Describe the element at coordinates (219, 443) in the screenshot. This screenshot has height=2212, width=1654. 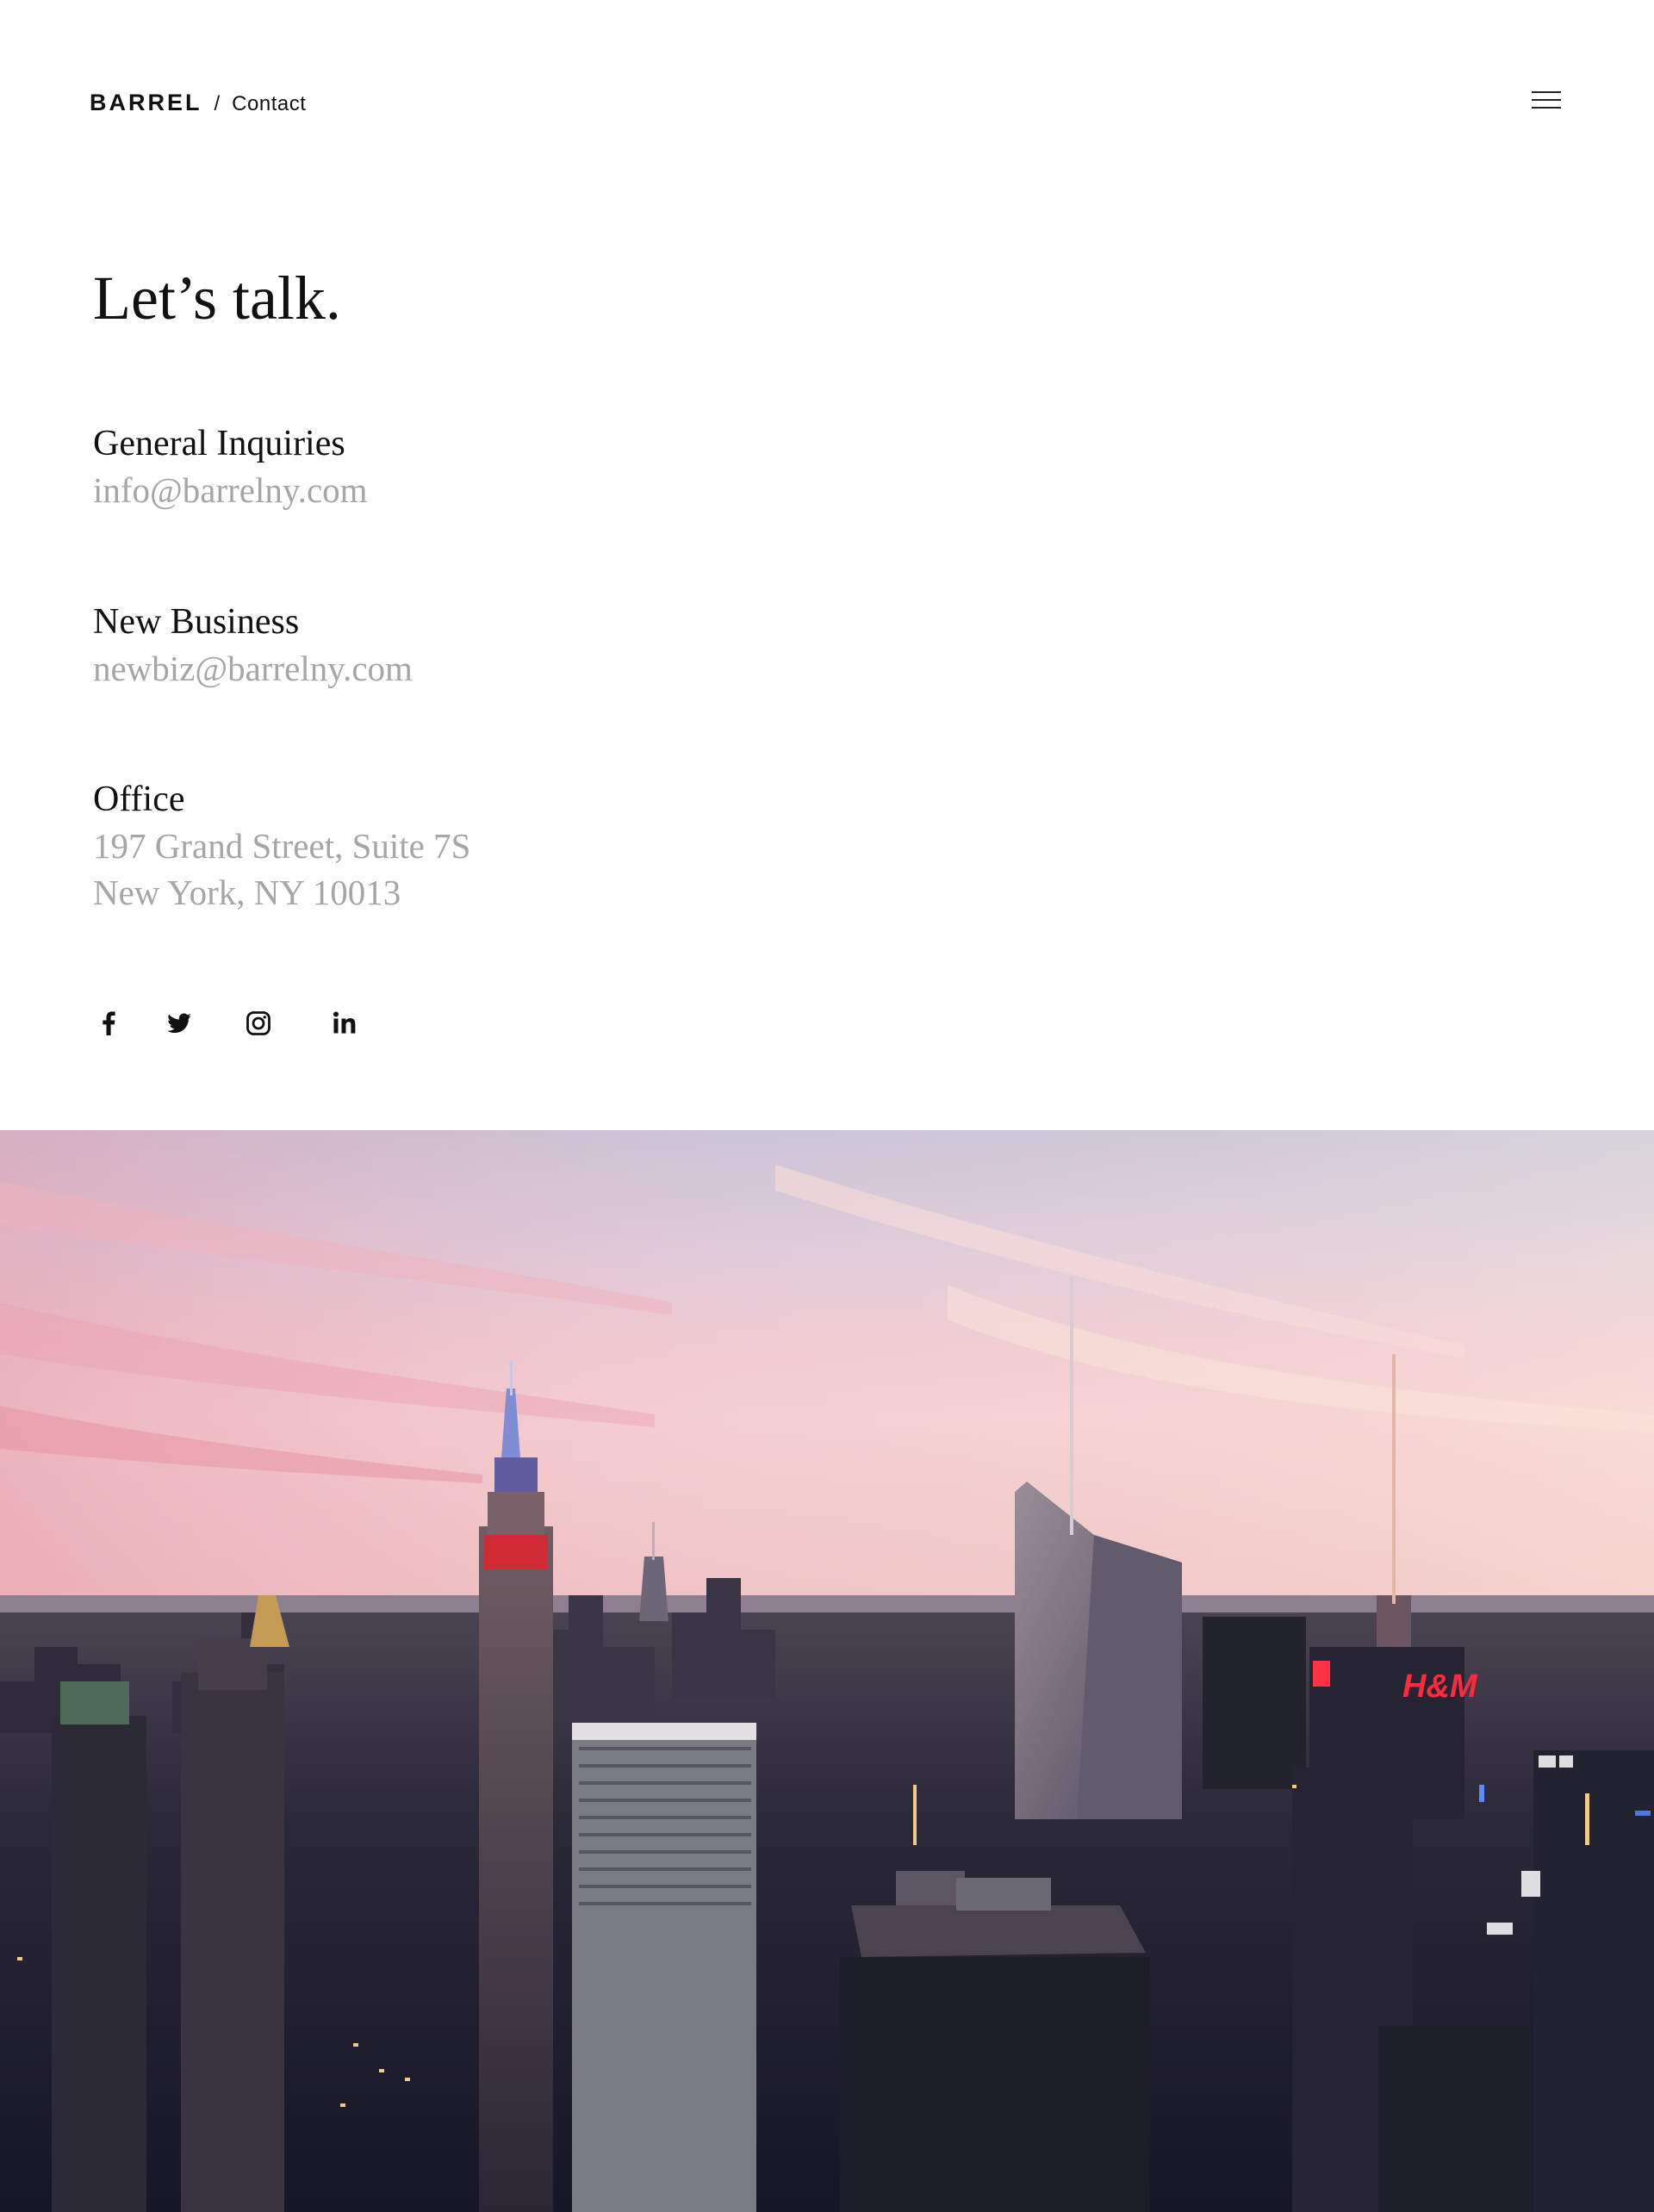
I see `general-inquiries-title: General Inquiries` at that location.